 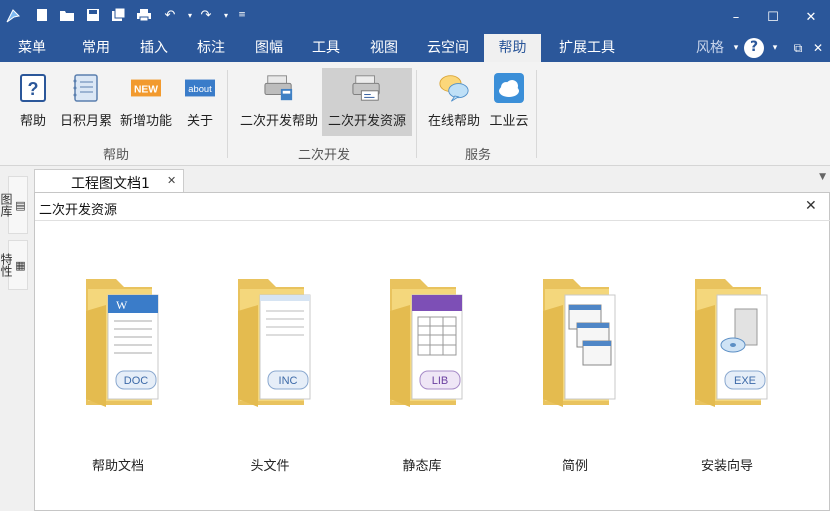 I want to click on tab-cloud-space: 云空间, so click(x=448, y=48).